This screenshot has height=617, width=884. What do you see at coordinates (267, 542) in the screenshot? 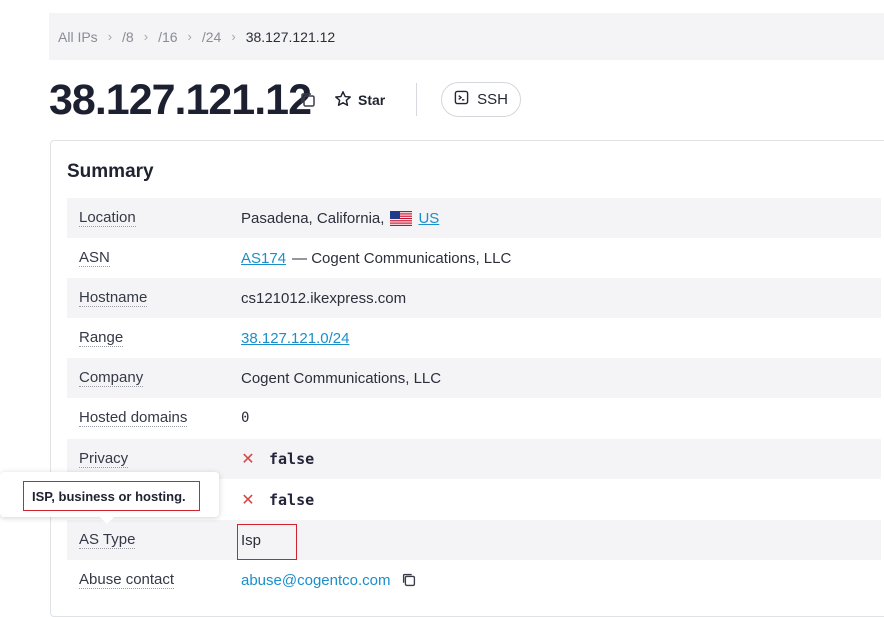
I see `as-type-highlight` at bounding box center [267, 542].